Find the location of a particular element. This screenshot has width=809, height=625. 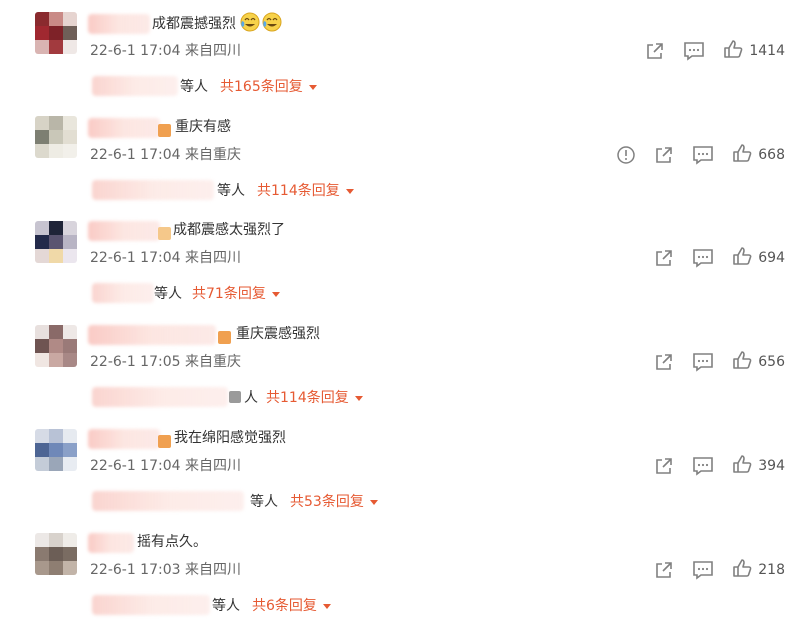

reply-summary: 等人 共71条回复 is located at coordinates (404, 294).